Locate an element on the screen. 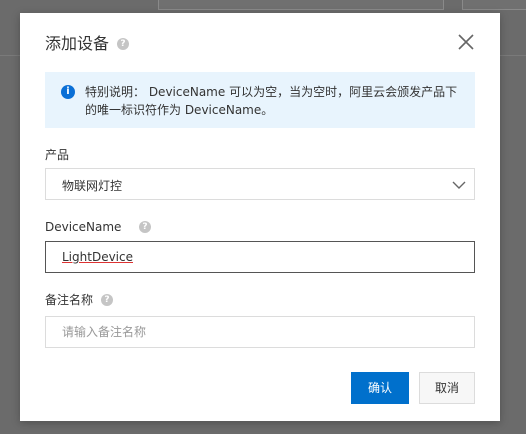 This screenshot has height=434, width=526. close-icon is located at coordinates (466, 42).